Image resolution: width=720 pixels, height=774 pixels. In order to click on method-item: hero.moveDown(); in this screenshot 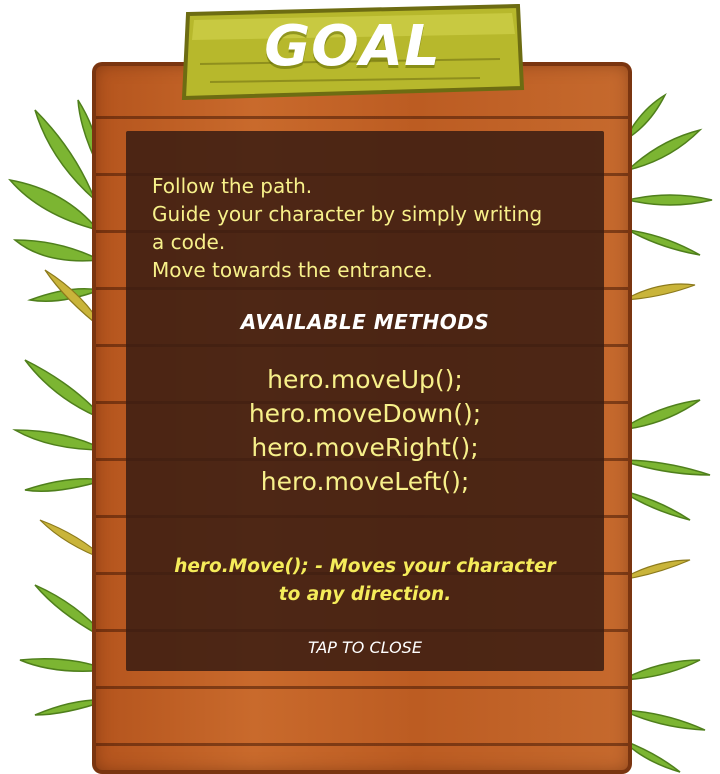, I will do `click(365, 413)`.